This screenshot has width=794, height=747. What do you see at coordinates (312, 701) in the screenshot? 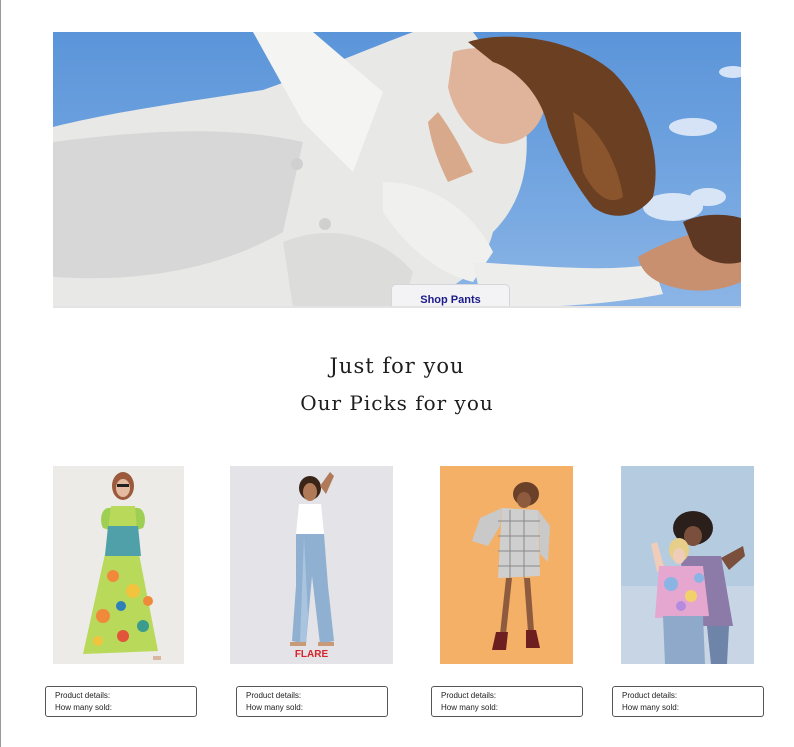
I see `product-details-card-2: Product details: How many sold:` at bounding box center [312, 701].